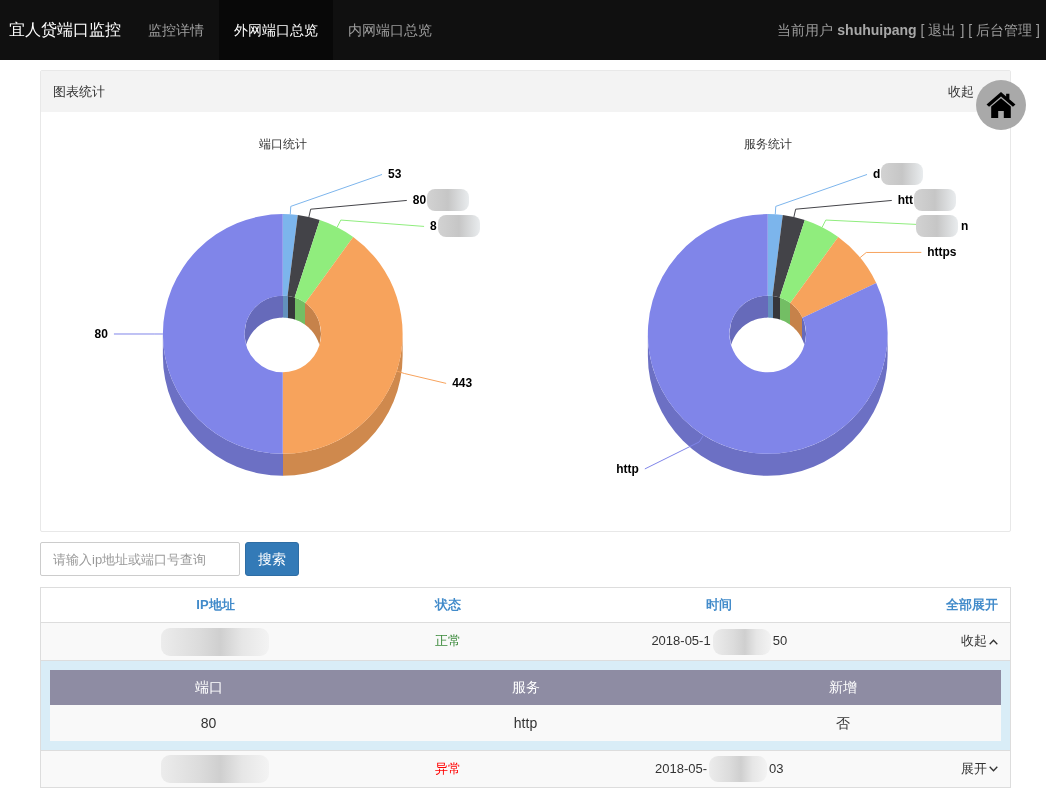 Image resolution: width=1046 pixels, height=788 pixels. I want to click on chart-title: 服务统计, so click(767, 144).